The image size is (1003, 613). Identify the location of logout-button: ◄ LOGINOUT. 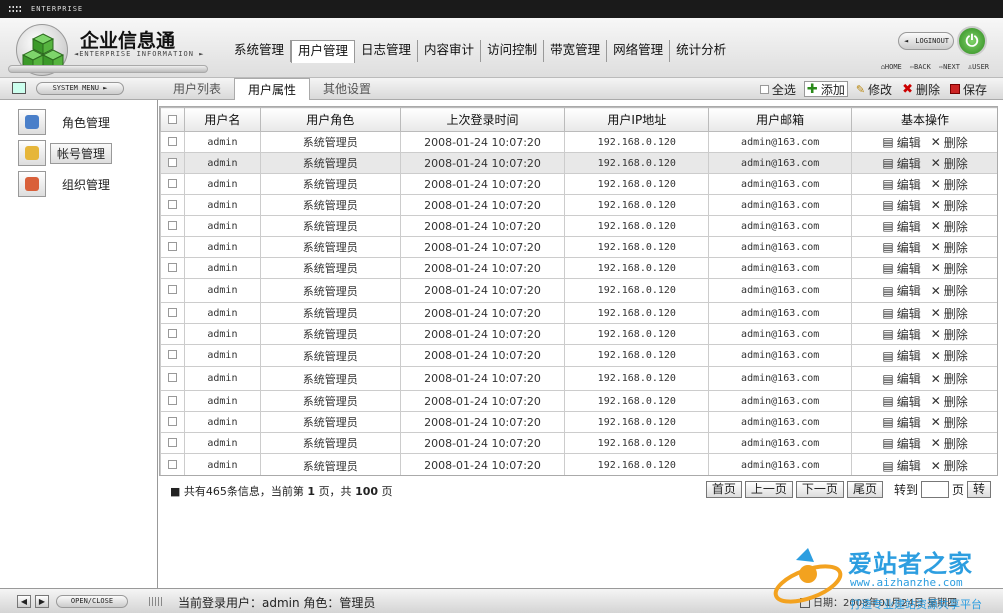
(926, 41).